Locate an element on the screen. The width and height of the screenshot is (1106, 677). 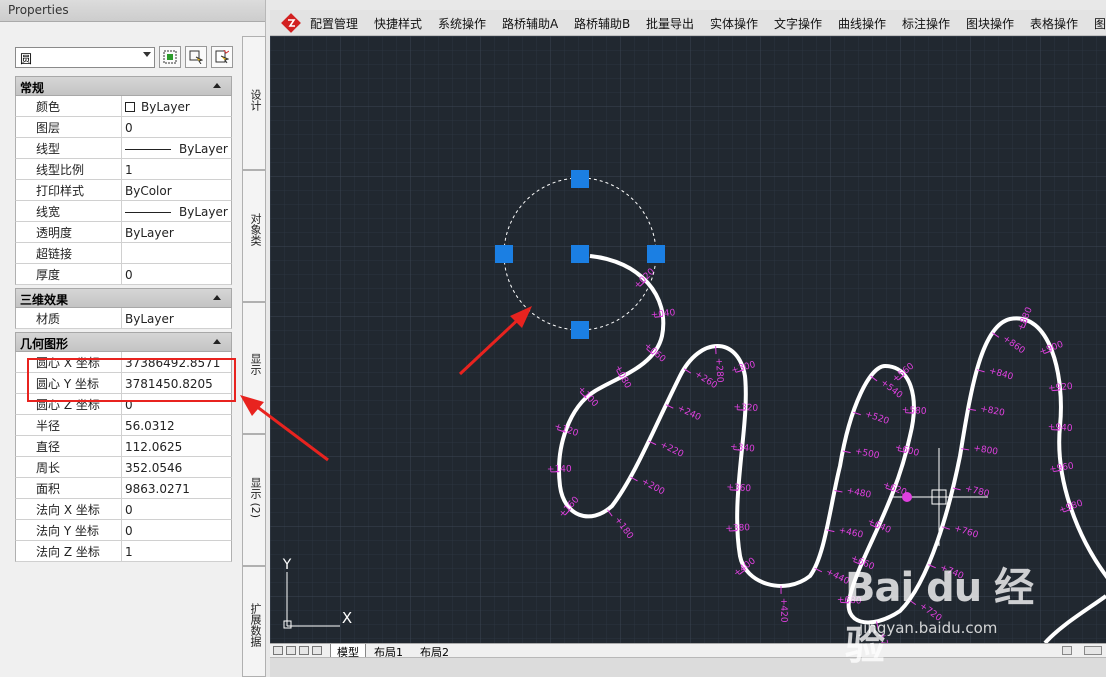
prop-row-transparency: 透明度 ByLayer is located at coordinates (123, 232).